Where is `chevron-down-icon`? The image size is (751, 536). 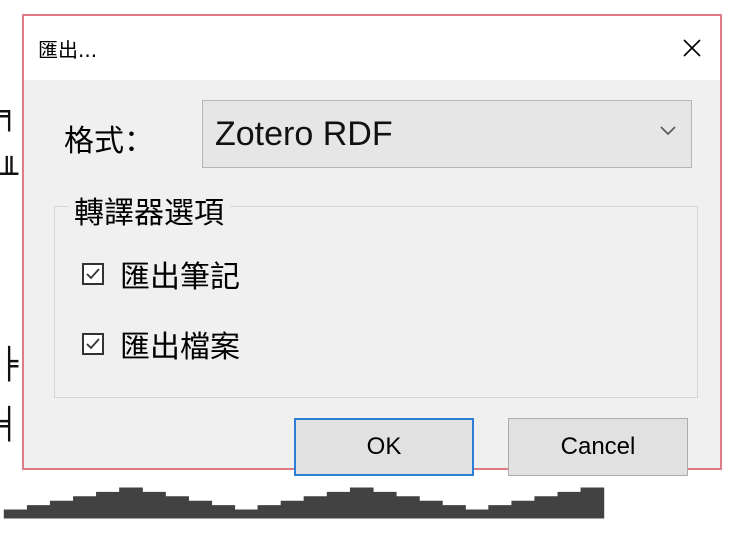 chevron-down-icon is located at coordinates (668, 131).